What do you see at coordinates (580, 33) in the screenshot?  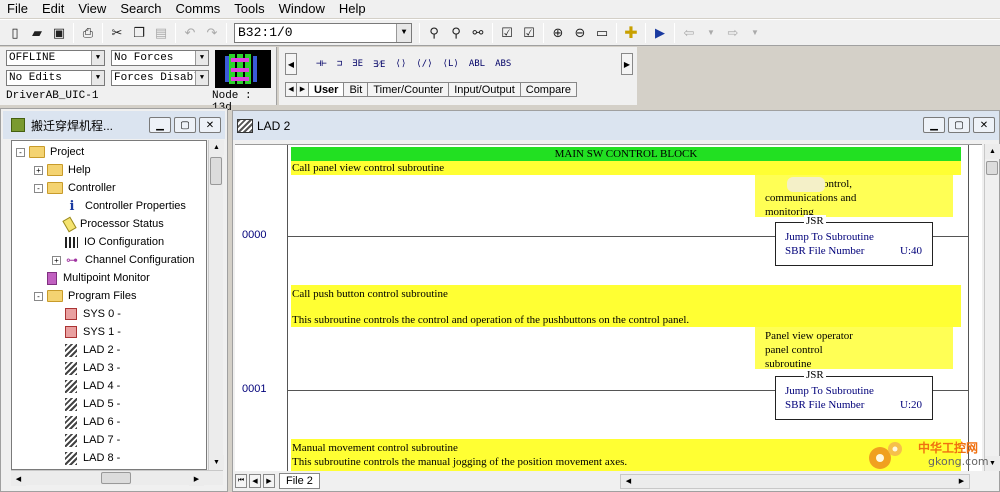 I see `zoom-out-icon: ⊖` at bounding box center [580, 33].